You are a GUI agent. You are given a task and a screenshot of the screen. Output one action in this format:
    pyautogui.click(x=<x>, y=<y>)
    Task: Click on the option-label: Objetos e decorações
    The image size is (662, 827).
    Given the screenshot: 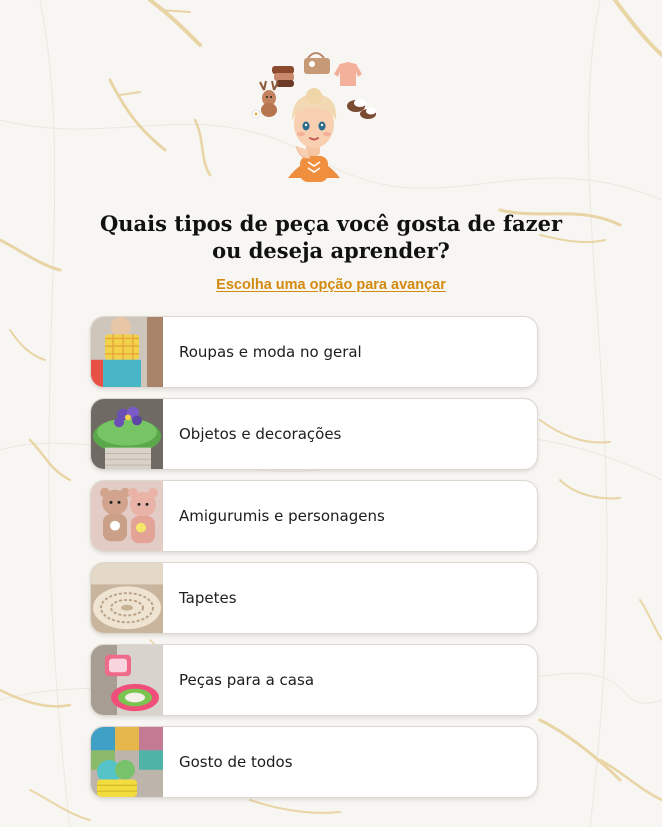 What is the action you would take?
    pyautogui.click(x=260, y=434)
    